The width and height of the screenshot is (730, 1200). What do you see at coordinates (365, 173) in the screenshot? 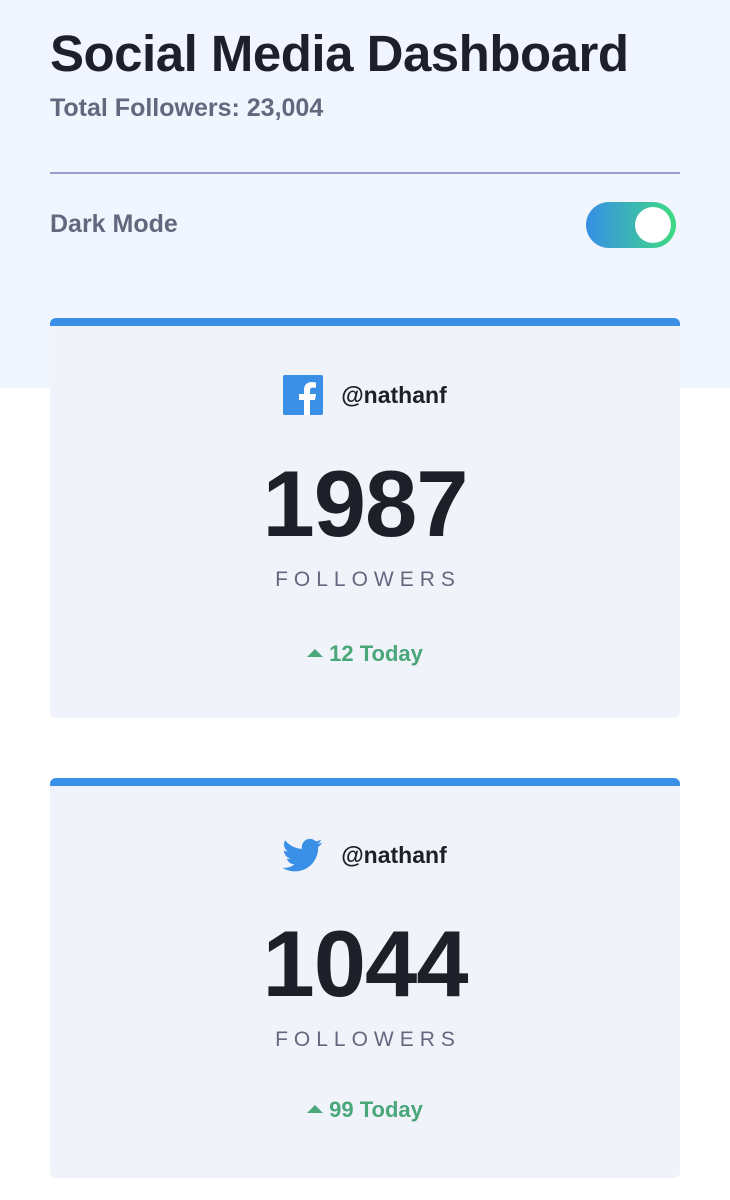
I see `header-divider` at bounding box center [365, 173].